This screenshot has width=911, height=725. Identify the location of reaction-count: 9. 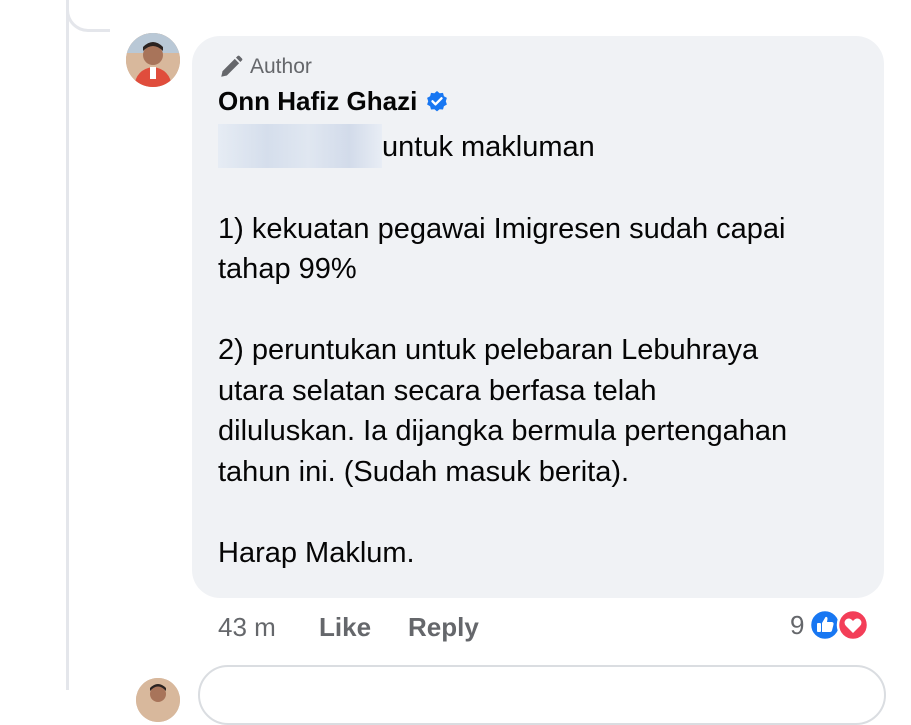
(797, 624).